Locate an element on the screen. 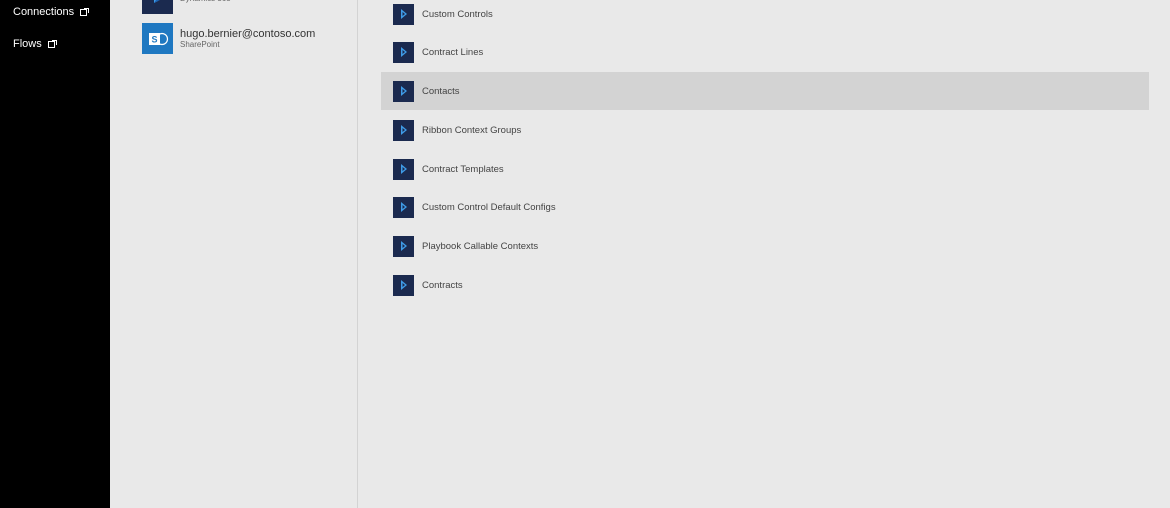  svg-text: S is located at coordinates (154, 39).